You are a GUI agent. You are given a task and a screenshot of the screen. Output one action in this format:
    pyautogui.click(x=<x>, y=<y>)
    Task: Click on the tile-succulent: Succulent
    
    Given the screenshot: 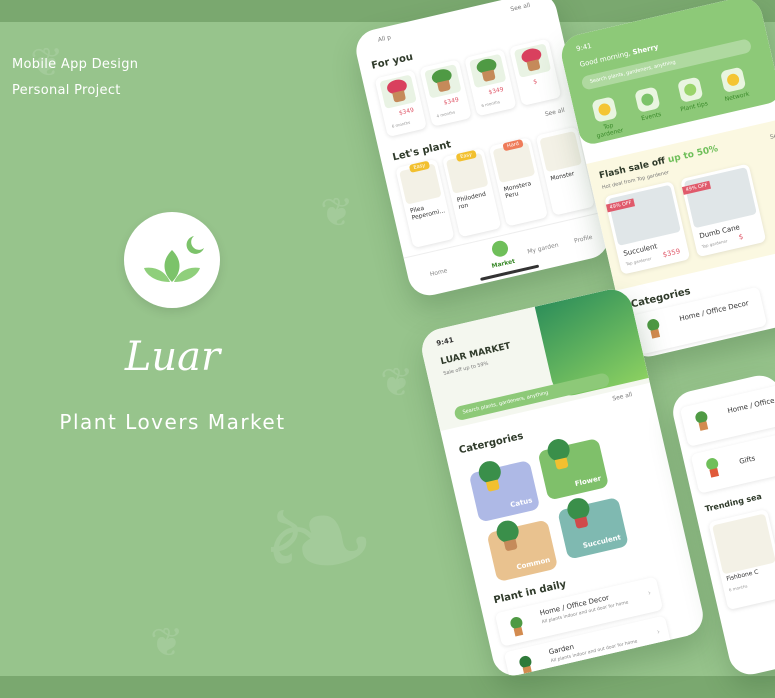 What is the action you would take?
    pyautogui.click(x=593, y=527)
    